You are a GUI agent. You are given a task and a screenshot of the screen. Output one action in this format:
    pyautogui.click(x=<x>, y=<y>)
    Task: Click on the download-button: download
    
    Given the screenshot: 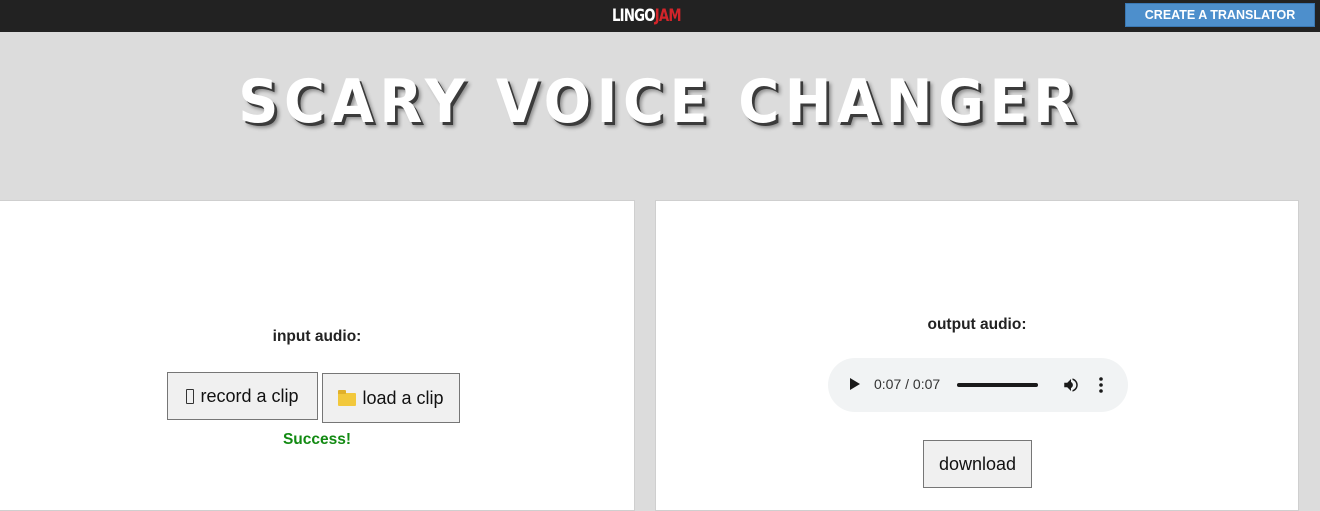 What is the action you would take?
    pyautogui.click(x=977, y=464)
    